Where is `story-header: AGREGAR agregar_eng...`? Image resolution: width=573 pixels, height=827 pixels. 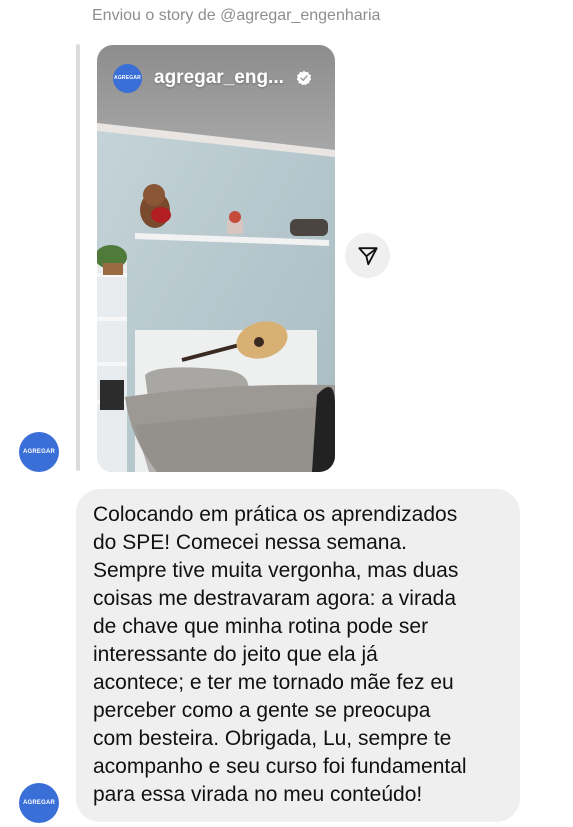 story-header: AGREGAR agregar_eng... is located at coordinates (218, 78).